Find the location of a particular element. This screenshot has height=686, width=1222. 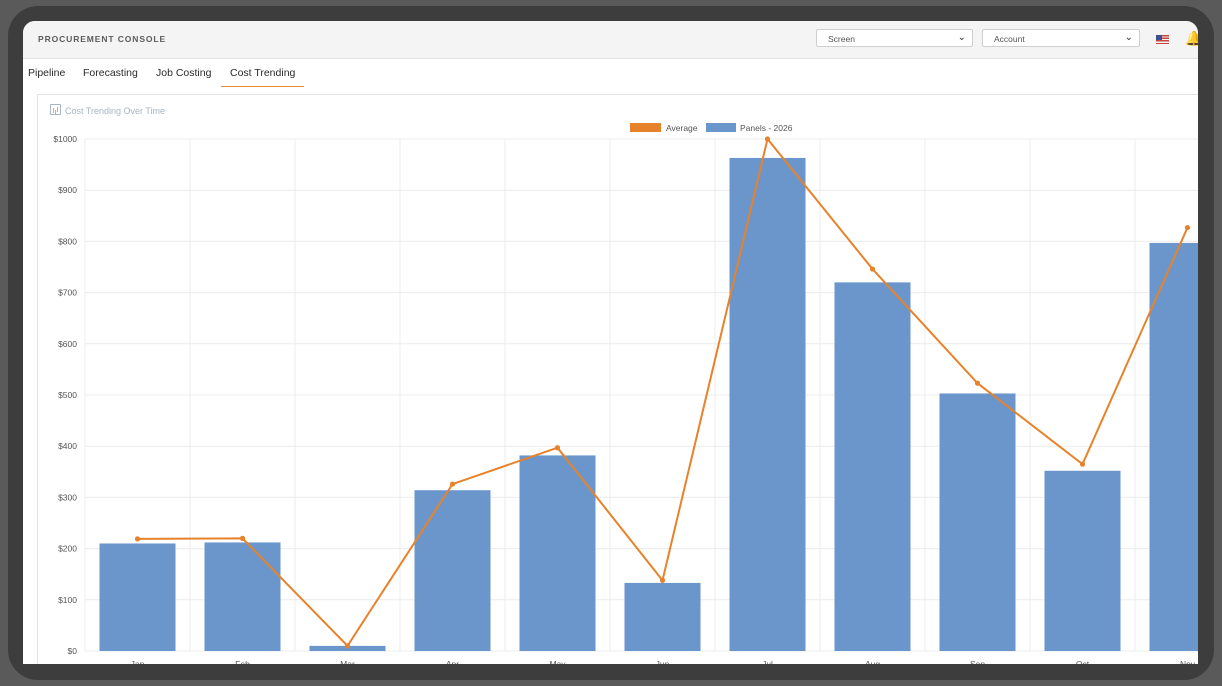

average-point-jul is located at coordinates (767, 139).